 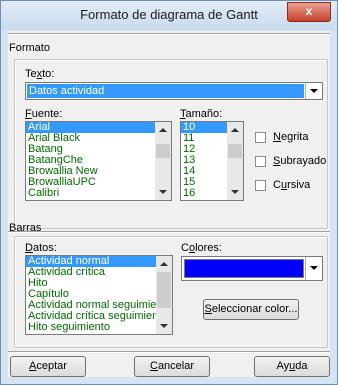 I want to click on tamano-list: 10 11 12 13 14 15 16, so click(x=212, y=161).